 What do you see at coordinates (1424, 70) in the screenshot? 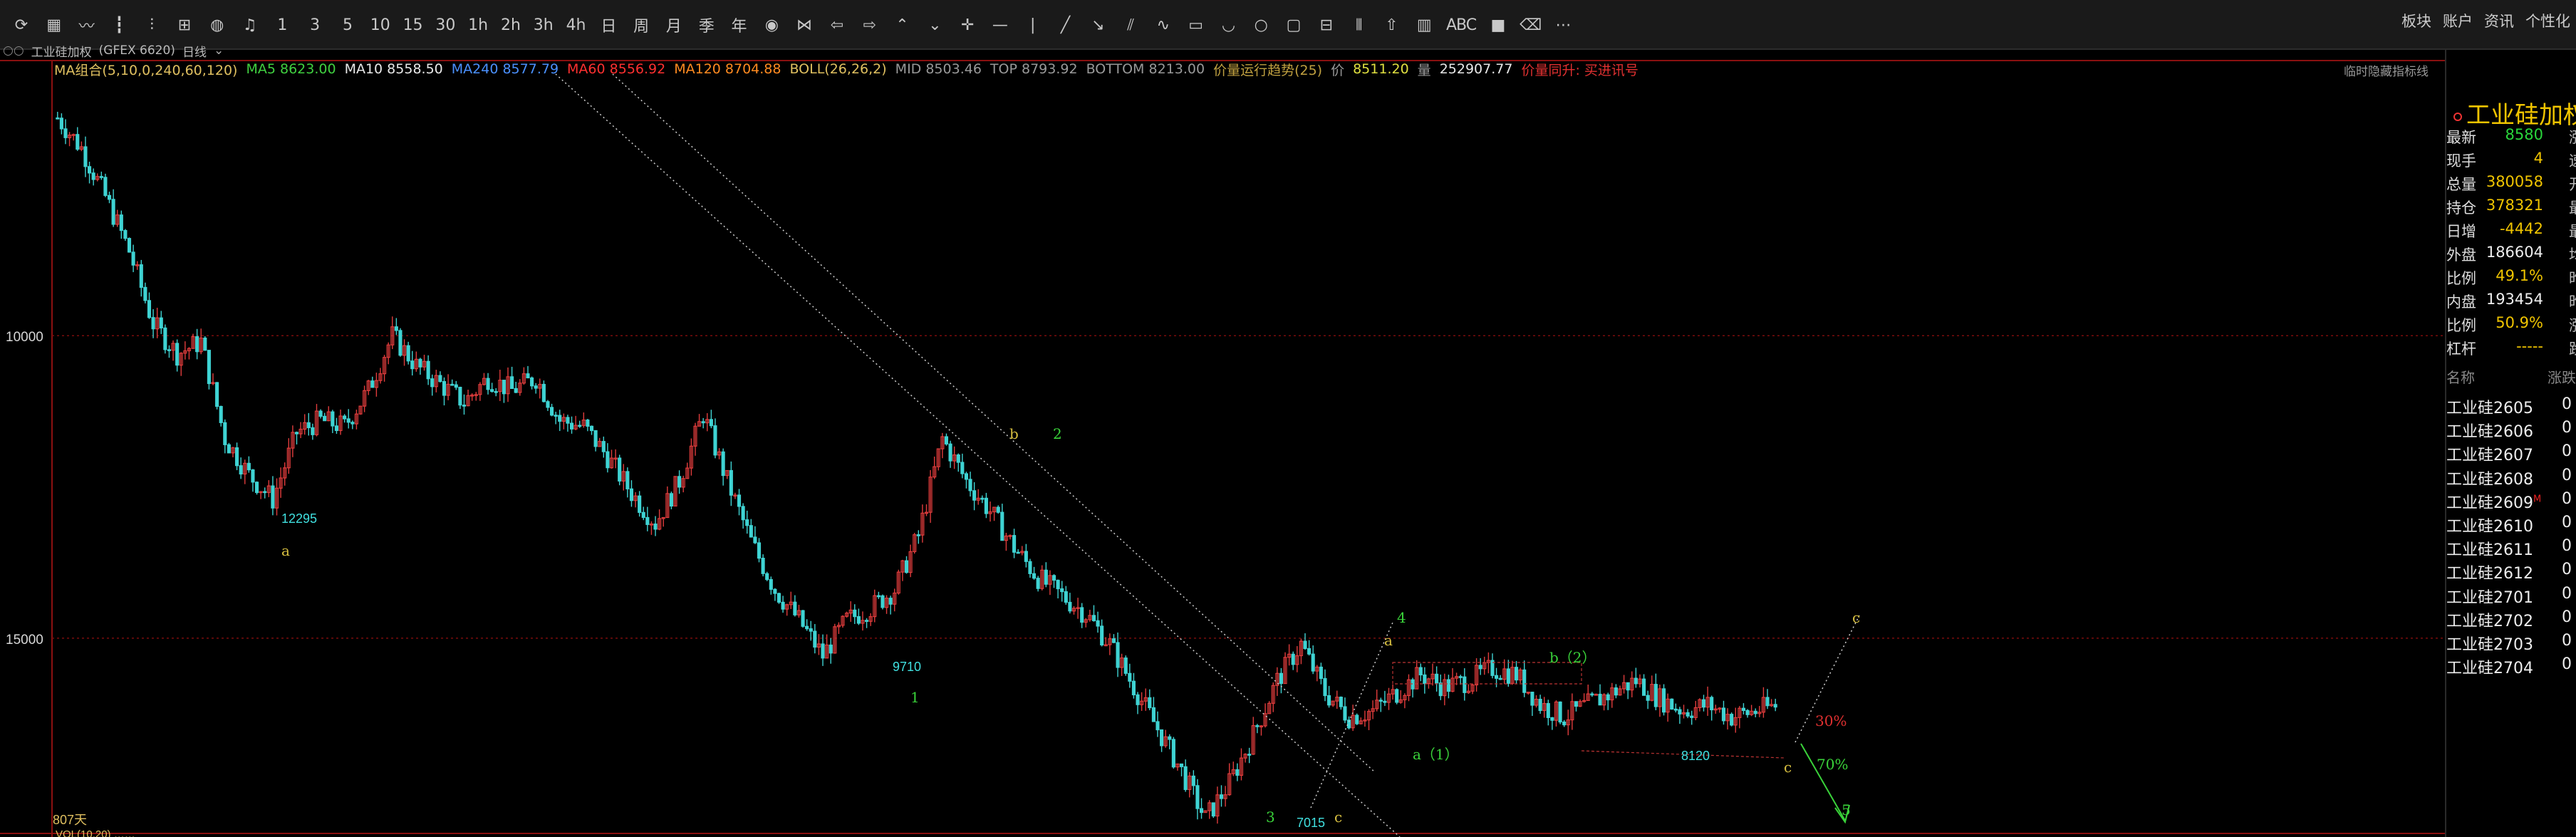
I see `ma-item: 量` at bounding box center [1424, 70].